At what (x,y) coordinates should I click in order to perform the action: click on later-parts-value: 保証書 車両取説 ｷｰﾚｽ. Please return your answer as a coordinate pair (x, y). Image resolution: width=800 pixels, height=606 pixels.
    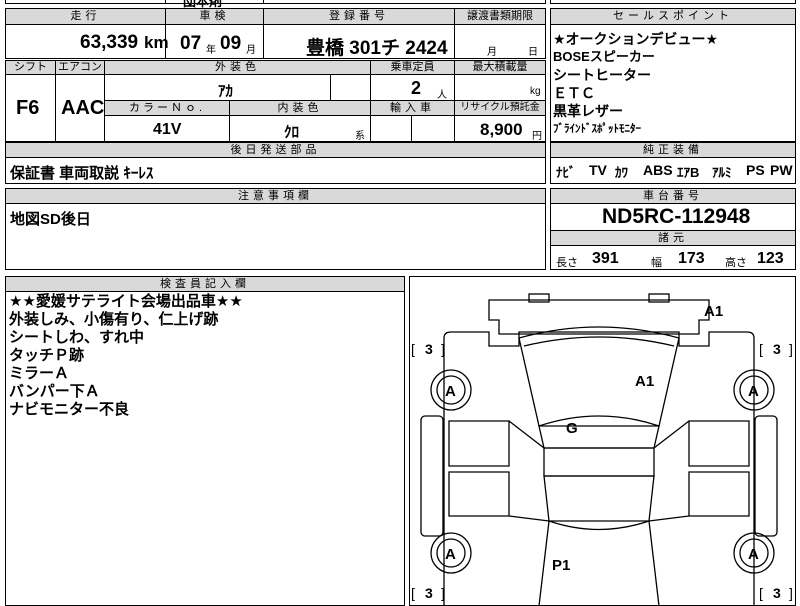
    Looking at the image, I should click on (82, 173).